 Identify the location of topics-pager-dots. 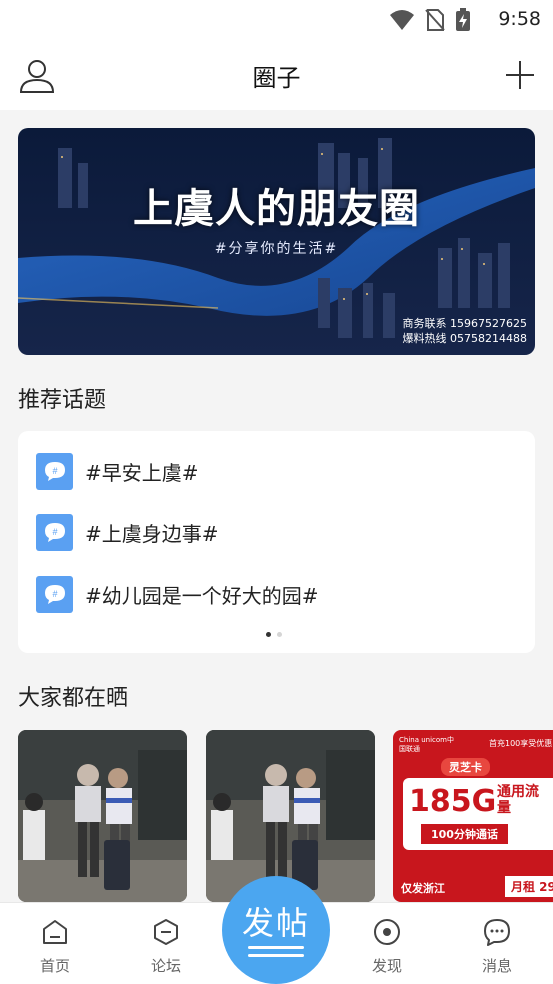
(274, 634).